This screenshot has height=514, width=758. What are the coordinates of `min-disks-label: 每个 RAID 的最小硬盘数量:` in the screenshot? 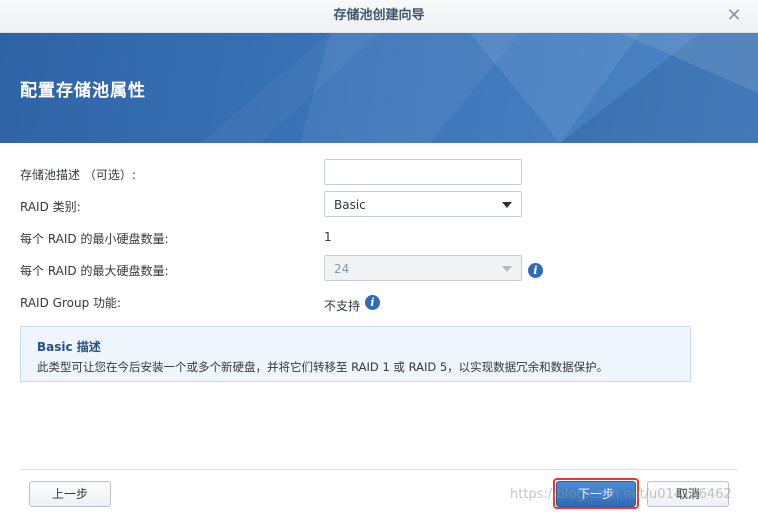 It's located at (94, 239).